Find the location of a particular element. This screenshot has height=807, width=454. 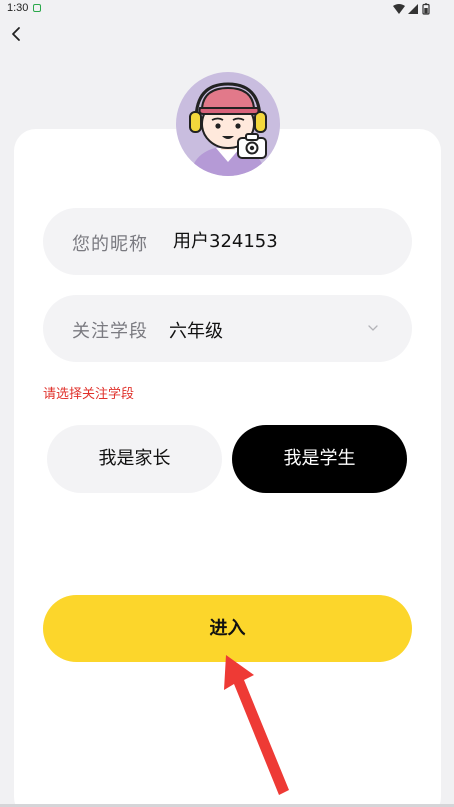

chevron-left-icon is located at coordinates (16, 34).